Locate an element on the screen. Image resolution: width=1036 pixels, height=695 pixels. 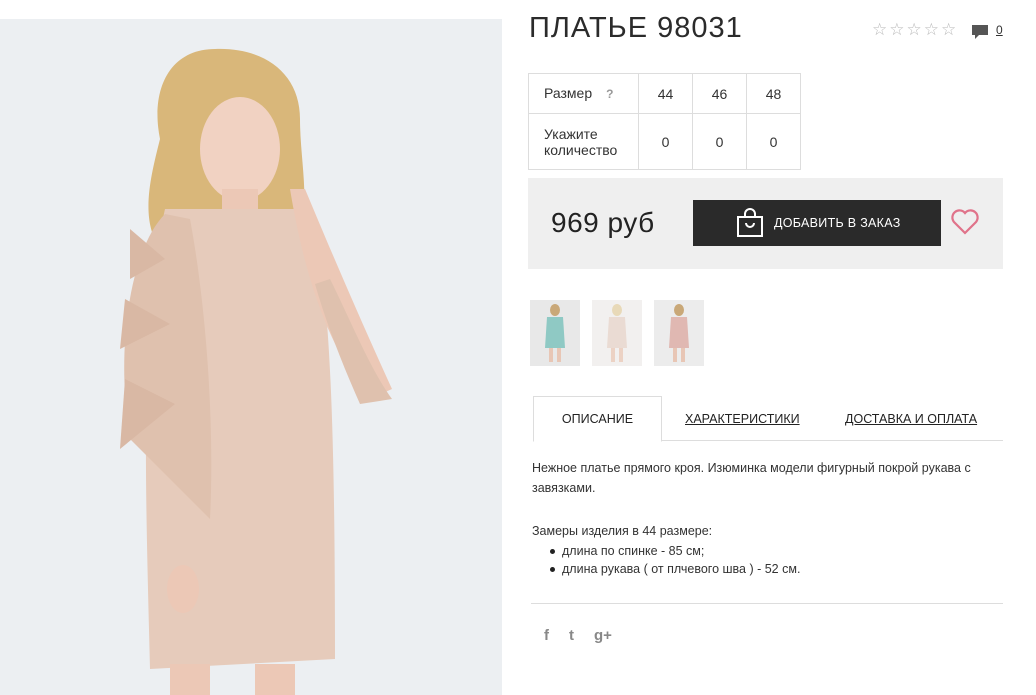
divider is located at coordinates (767, 603).